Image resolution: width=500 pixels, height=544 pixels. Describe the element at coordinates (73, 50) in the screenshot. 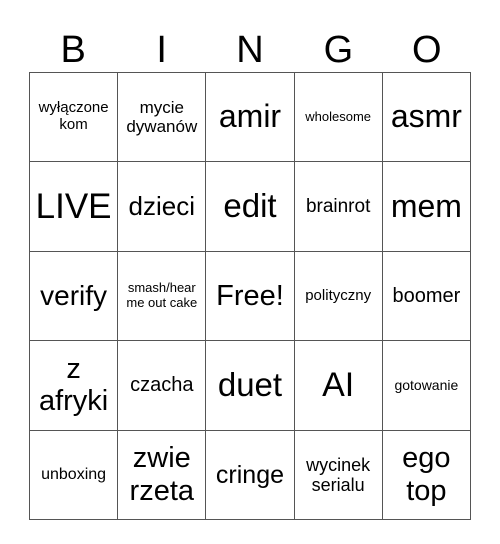

I see `header-letter-b: B` at that location.